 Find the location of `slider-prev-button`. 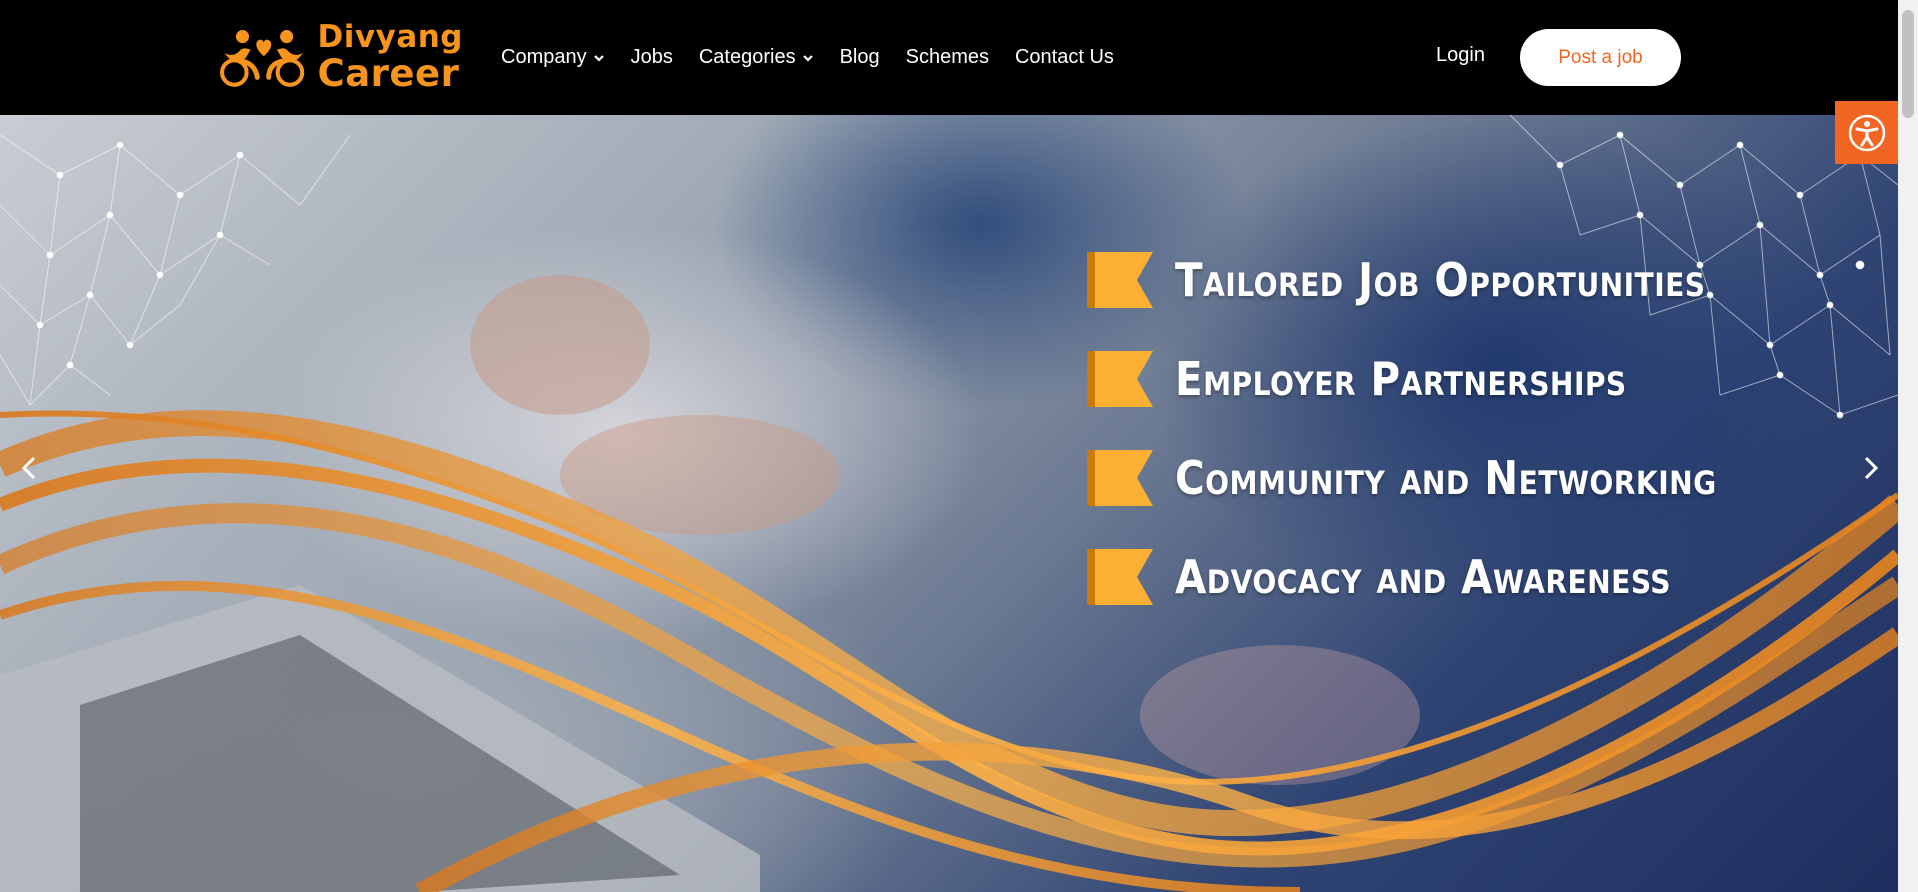

slider-prev-button is located at coordinates (29, 468).